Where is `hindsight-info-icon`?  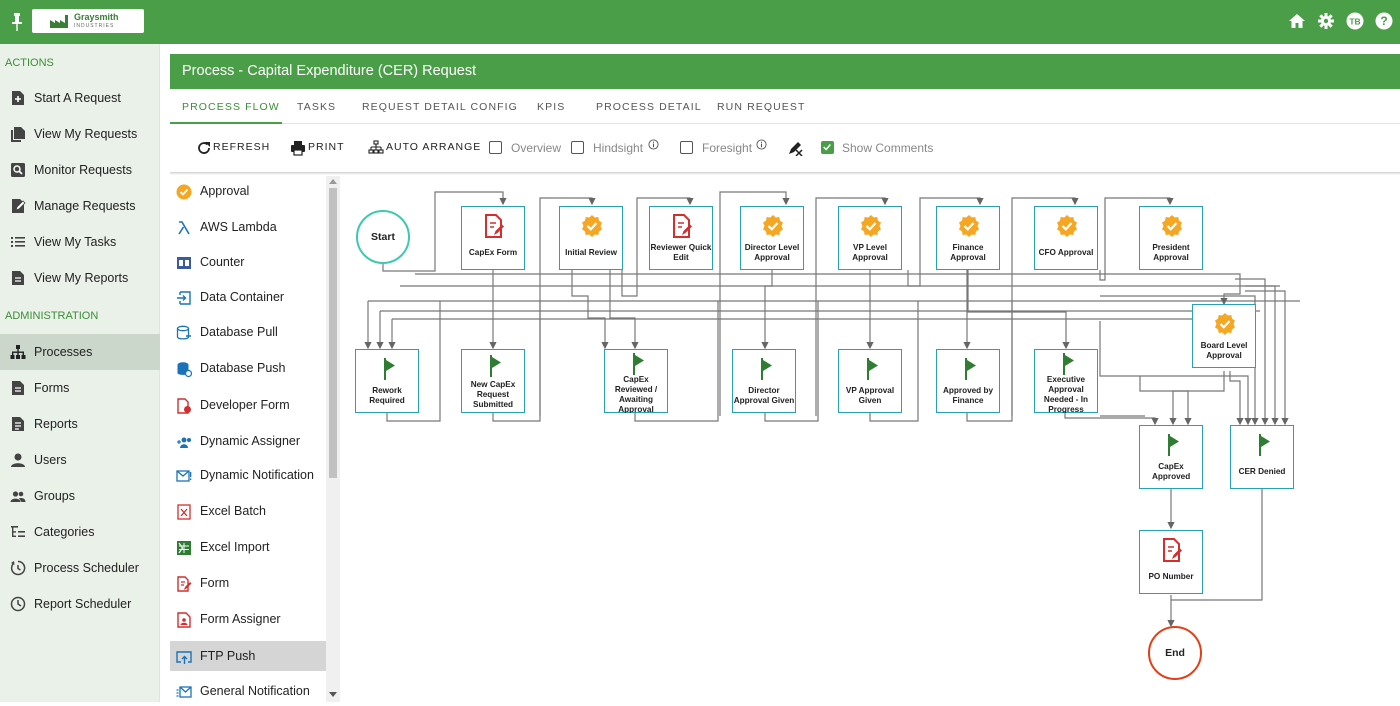
hindsight-info-icon is located at coordinates (653, 144).